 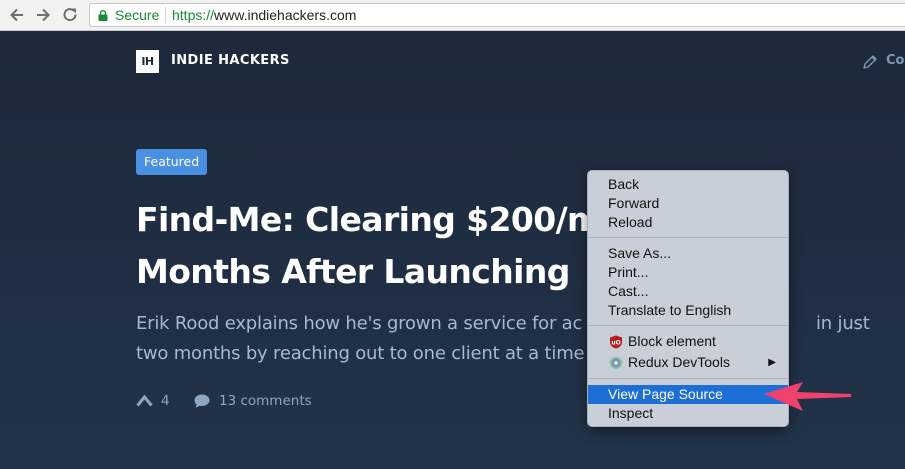 What do you see at coordinates (843, 323) in the screenshot?
I see `summary-tail: in just` at bounding box center [843, 323].